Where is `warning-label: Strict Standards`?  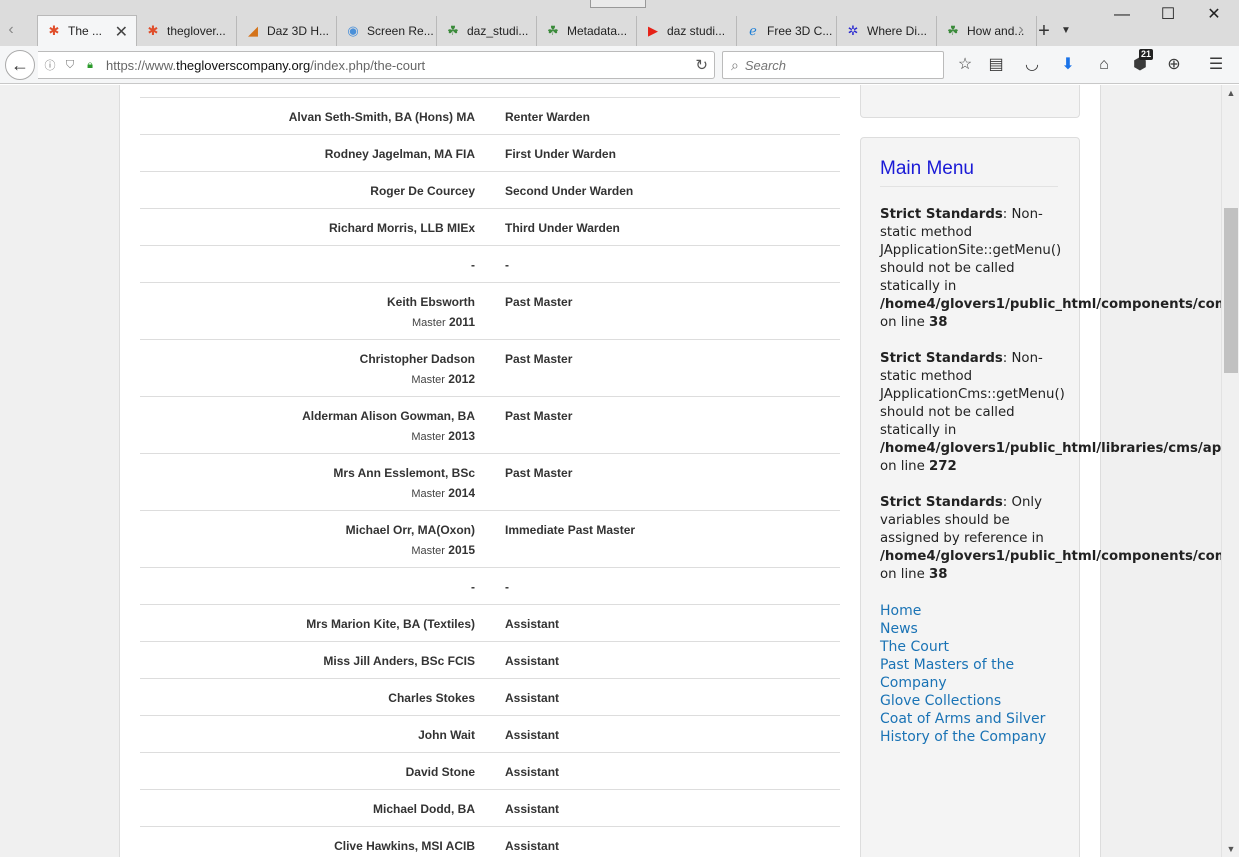 warning-label: Strict Standards is located at coordinates (941, 502).